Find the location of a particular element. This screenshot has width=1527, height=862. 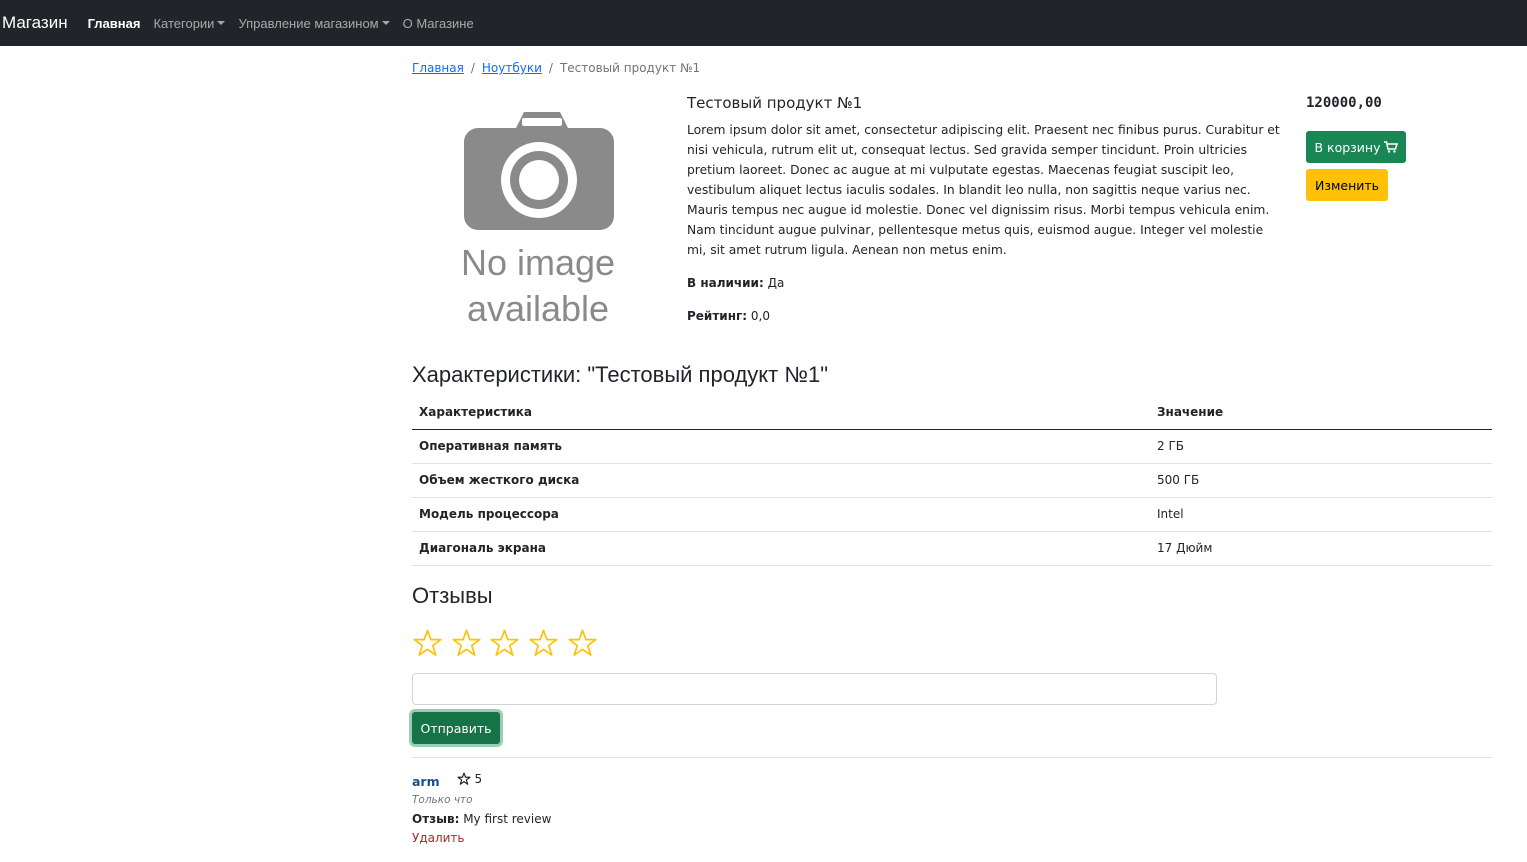

delete-review-link: Удалить is located at coordinates (481, 838).